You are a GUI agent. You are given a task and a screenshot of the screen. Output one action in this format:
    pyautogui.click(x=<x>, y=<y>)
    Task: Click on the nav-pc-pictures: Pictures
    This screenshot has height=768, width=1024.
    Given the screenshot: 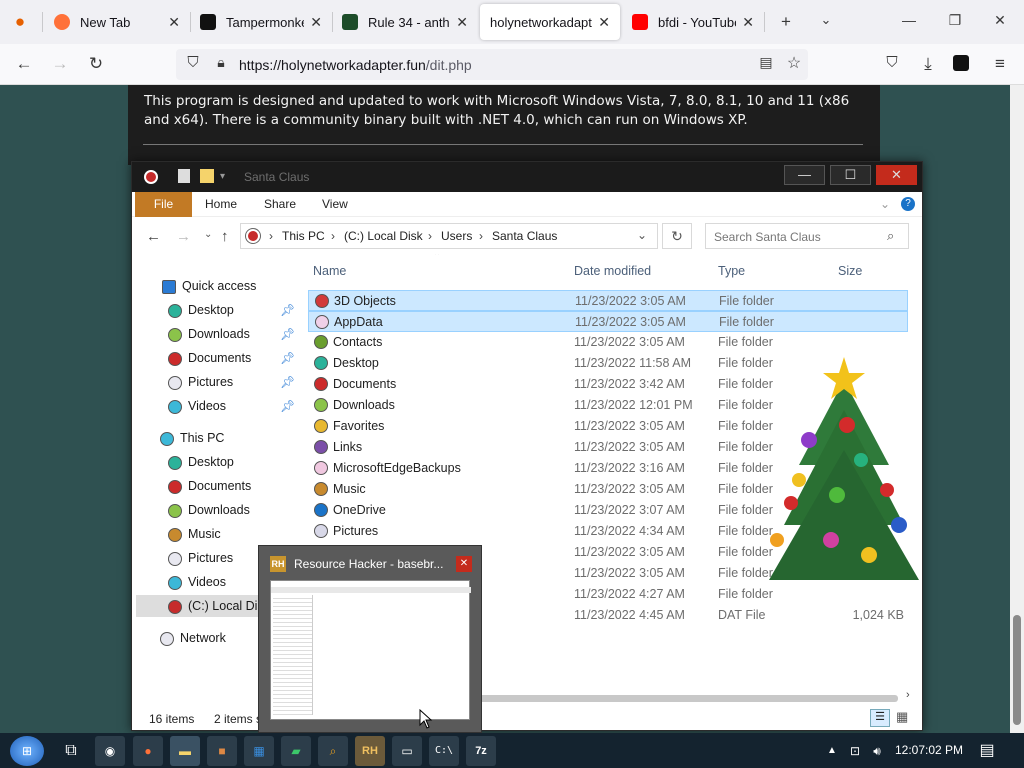 What is the action you would take?
    pyautogui.click(x=200, y=558)
    